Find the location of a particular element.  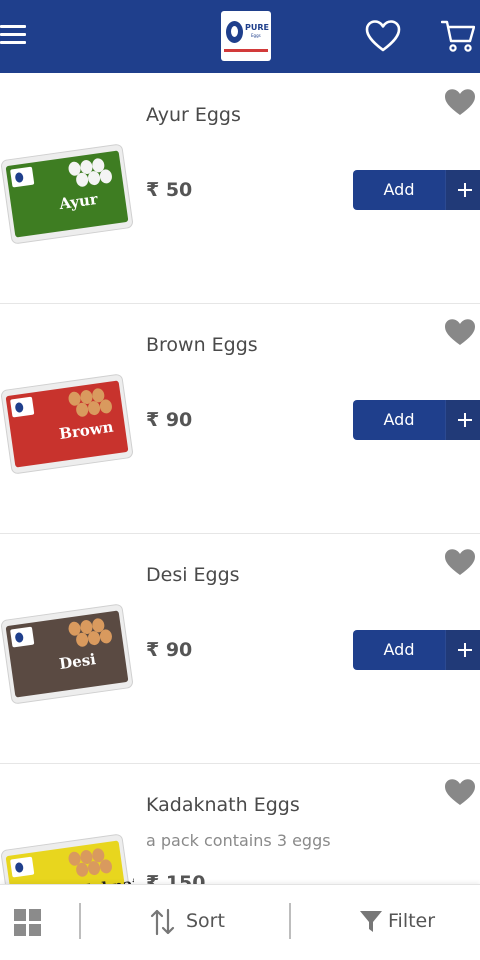

product-name: Desi Eggs is located at coordinates (193, 575).